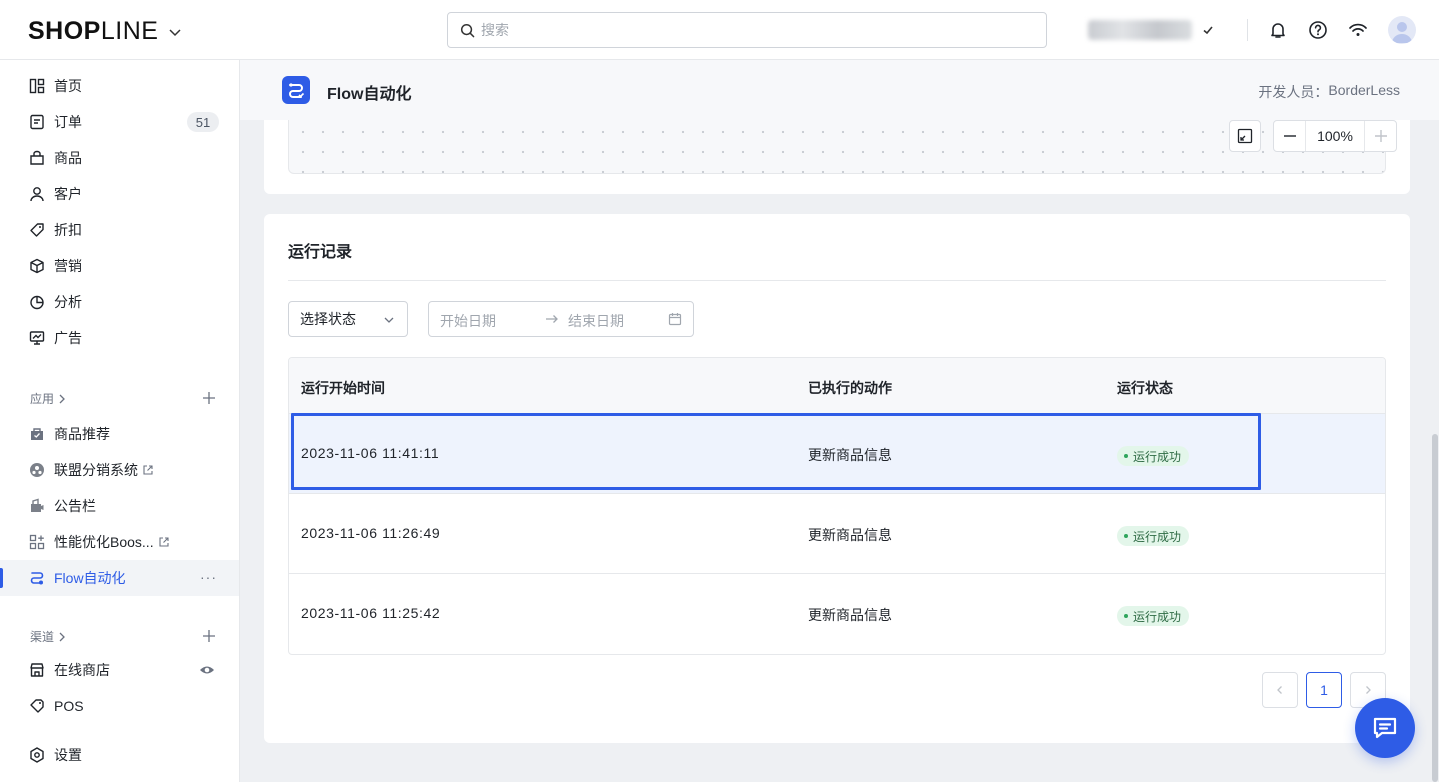 The image size is (1439, 782). I want to click on developer-name: BorderLess, so click(1364, 90).